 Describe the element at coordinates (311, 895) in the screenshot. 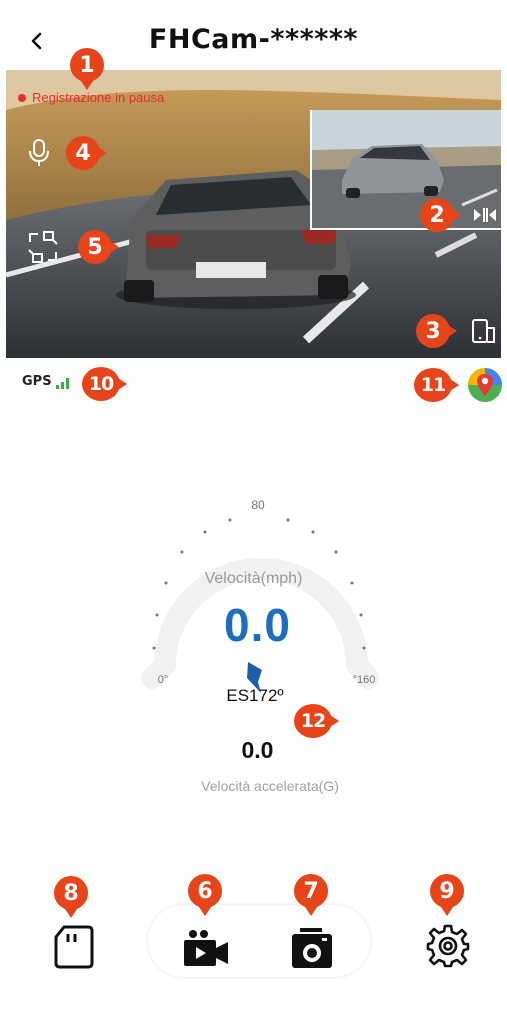

I see `callout-badge-7: 7` at that location.